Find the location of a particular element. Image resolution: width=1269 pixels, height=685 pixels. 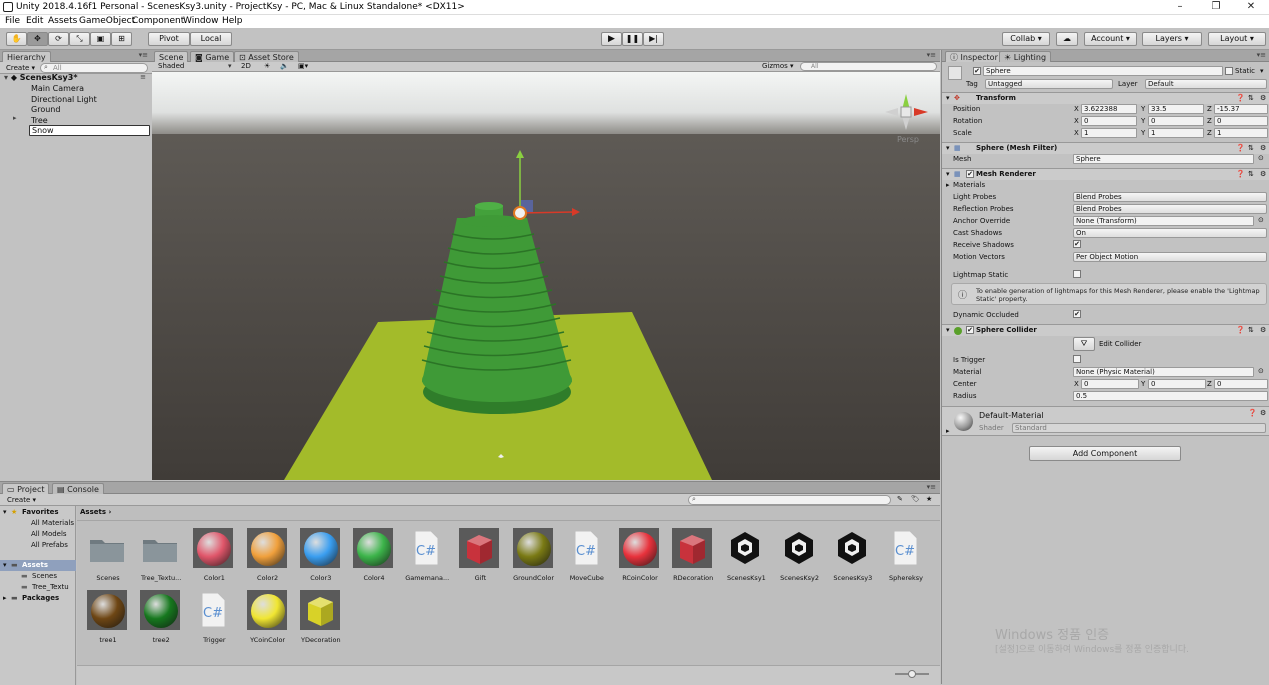

tab-game: ◙ Game is located at coordinates (212, 56).